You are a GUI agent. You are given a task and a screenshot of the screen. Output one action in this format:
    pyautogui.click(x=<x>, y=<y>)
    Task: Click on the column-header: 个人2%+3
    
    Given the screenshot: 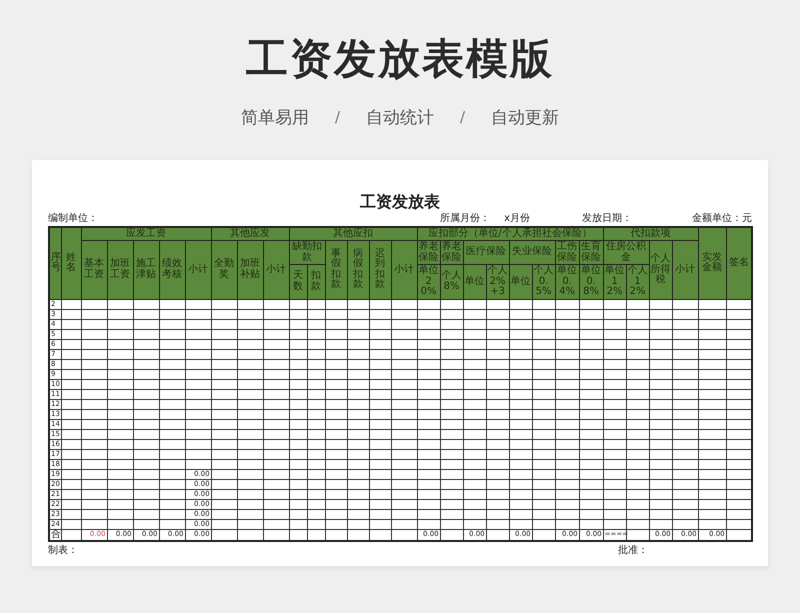 What is the action you would take?
    pyautogui.click(x=498, y=281)
    